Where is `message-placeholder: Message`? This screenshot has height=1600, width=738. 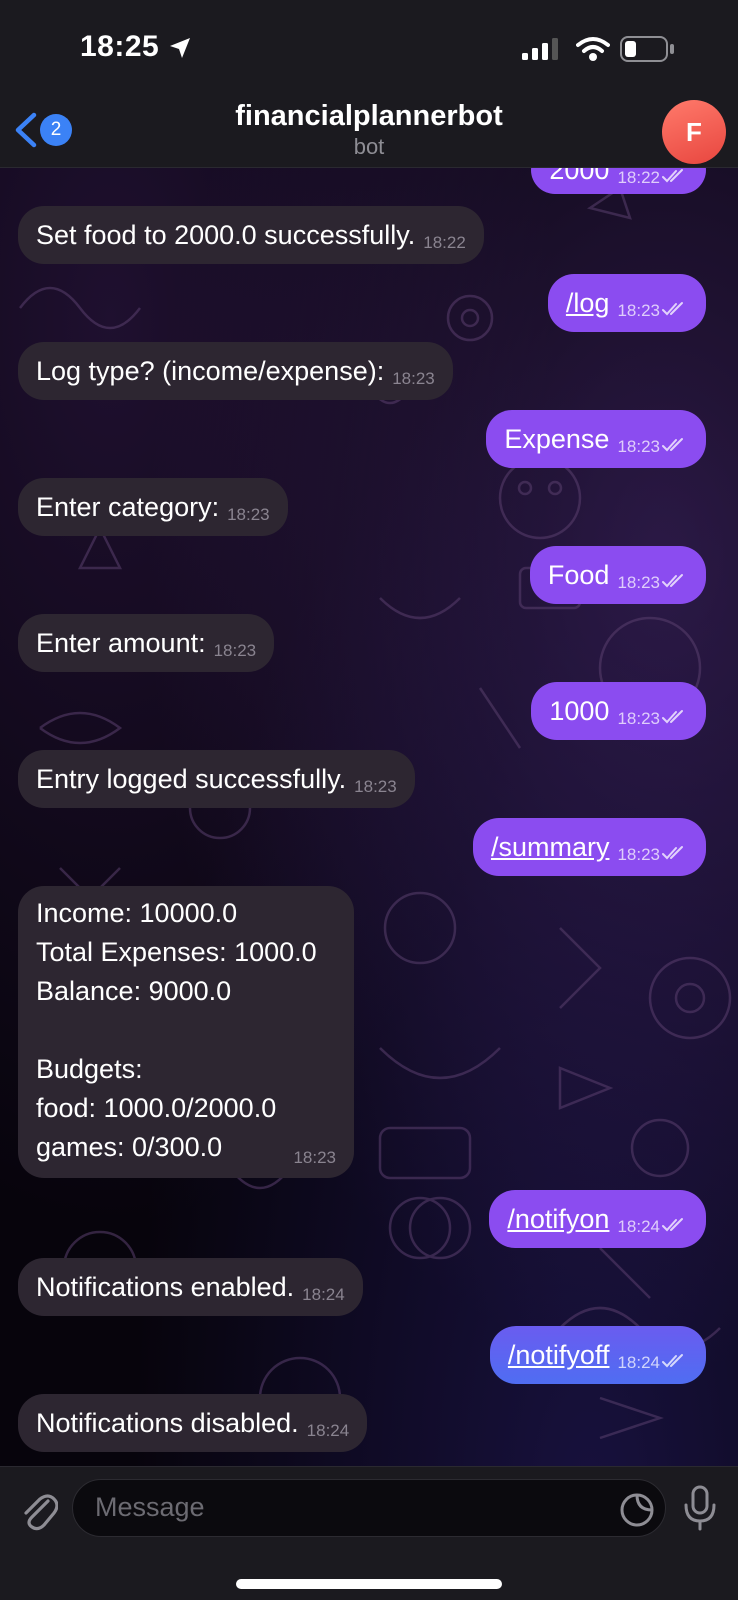
message-placeholder: Message is located at coordinates (150, 1507).